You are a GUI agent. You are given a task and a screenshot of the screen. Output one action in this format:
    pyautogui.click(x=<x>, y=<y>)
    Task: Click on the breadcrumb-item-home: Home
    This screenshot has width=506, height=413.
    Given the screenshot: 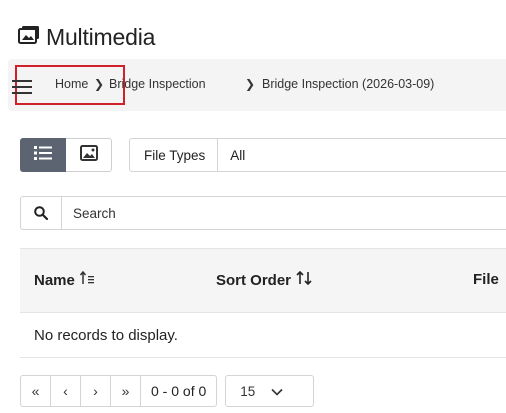 What is the action you would take?
    pyautogui.click(x=71, y=84)
    